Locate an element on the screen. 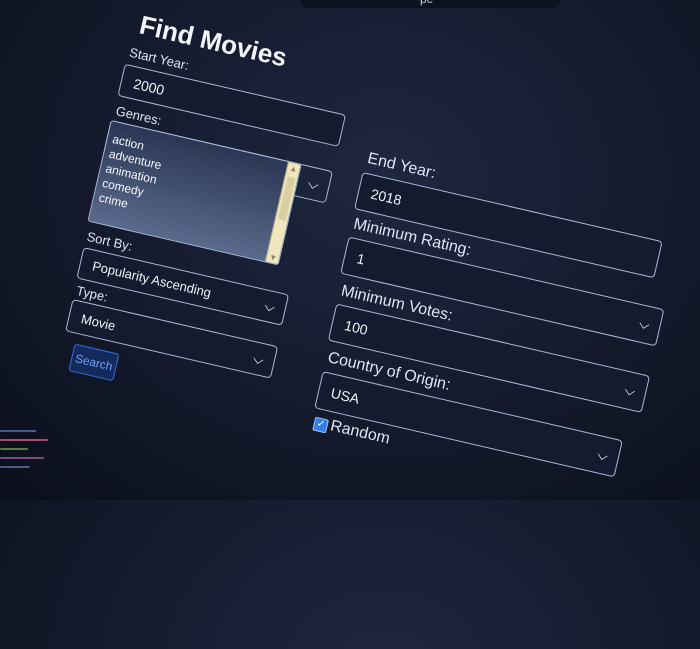 Image resolution: width=700 pixels, height=649 pixels. background-code-fragment is located at coordinates (30, 465).